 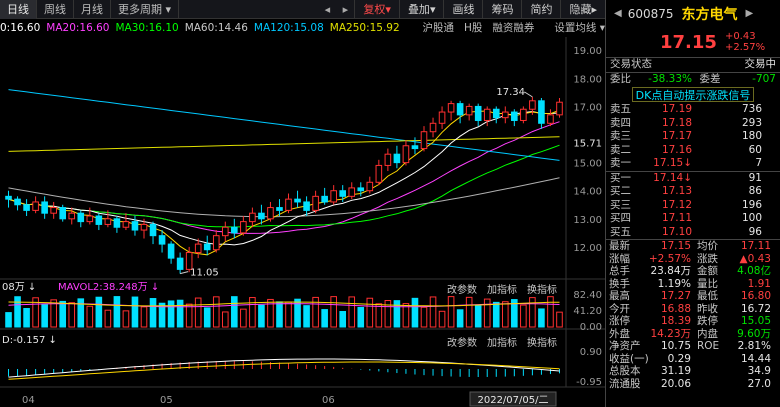 What do you see at coordinates (693, 80) in the screenshot?
I see `weibi-row: 委比 -38.33% 委差 -707` at bounding box center [693, 80].